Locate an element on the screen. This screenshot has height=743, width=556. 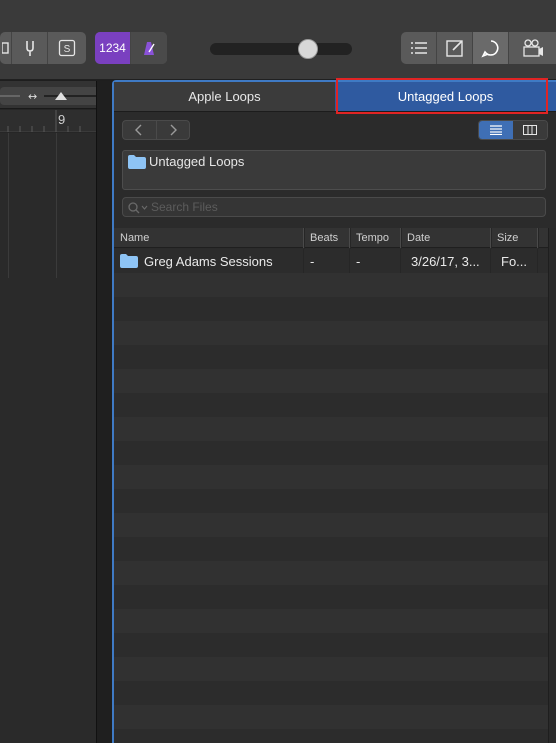
view-group-right is located at coordinates (478, 48).